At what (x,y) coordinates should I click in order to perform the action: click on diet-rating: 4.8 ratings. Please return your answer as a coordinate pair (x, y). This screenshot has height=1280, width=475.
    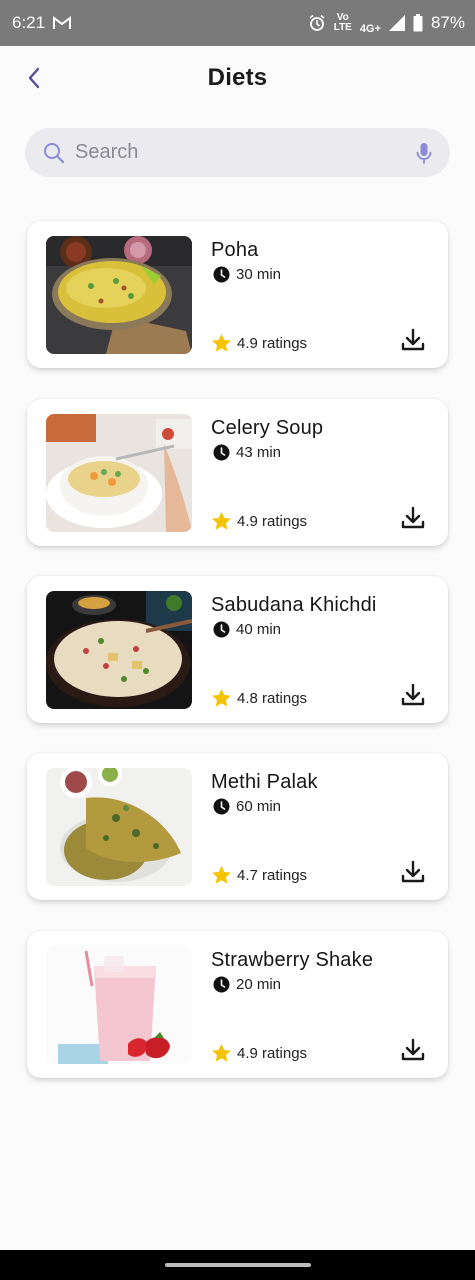
    Looking at the image, I should click on (259, 698).